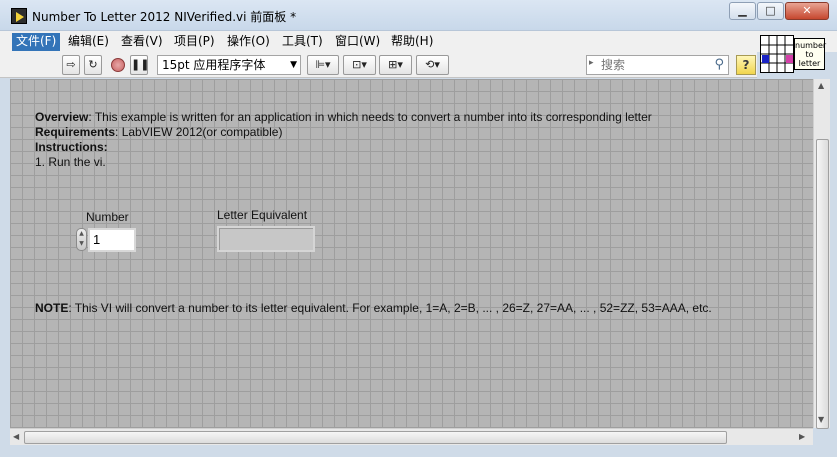 This screenshot has width=837, height=457. Describe the element at coordinates (821, 85) in the screenshot. I see `scroll-up-icon: ▲` at that location.